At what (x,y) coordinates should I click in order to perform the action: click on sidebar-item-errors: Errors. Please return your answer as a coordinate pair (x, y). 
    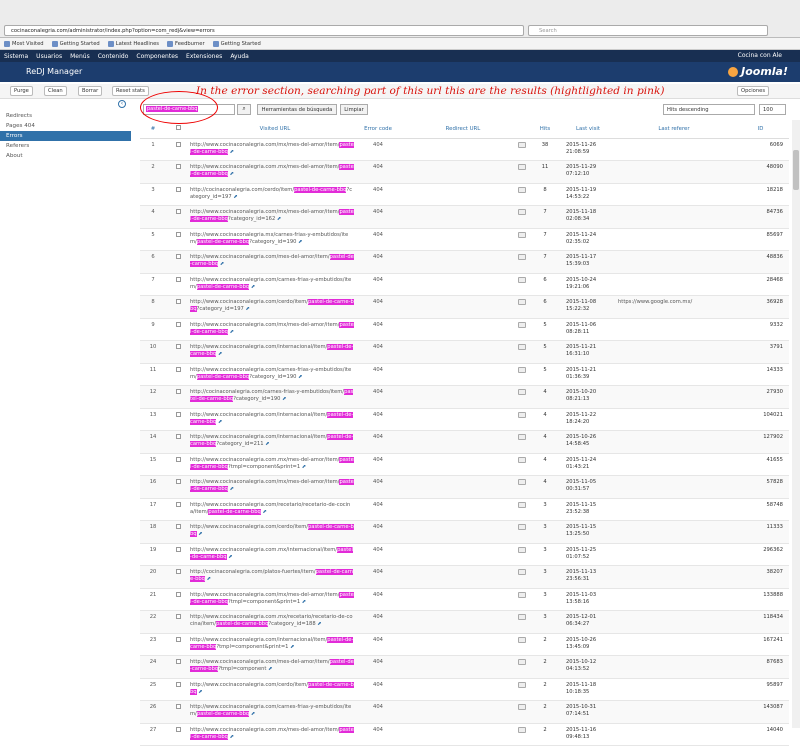
    Looking at the image, I should click on (65, 136).